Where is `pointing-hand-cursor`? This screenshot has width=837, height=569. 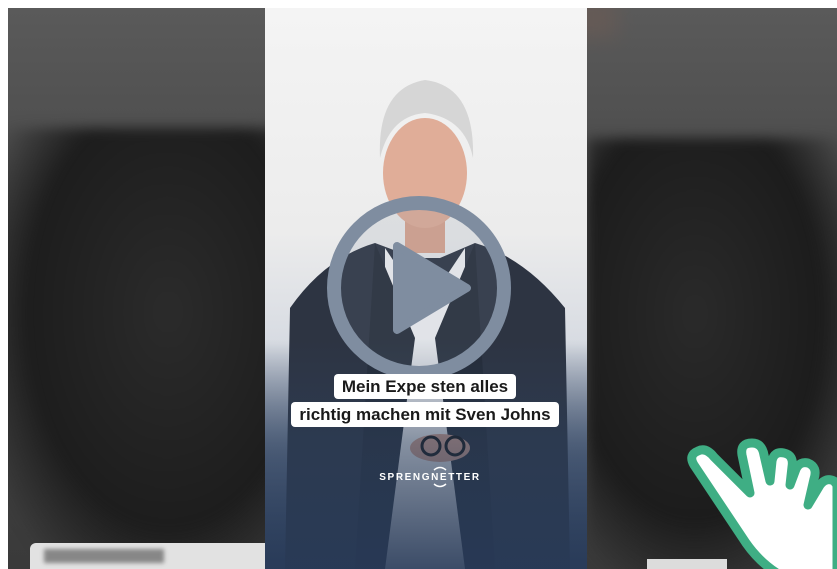
pointing-hand-cursor is located at coordinates (758, 497).